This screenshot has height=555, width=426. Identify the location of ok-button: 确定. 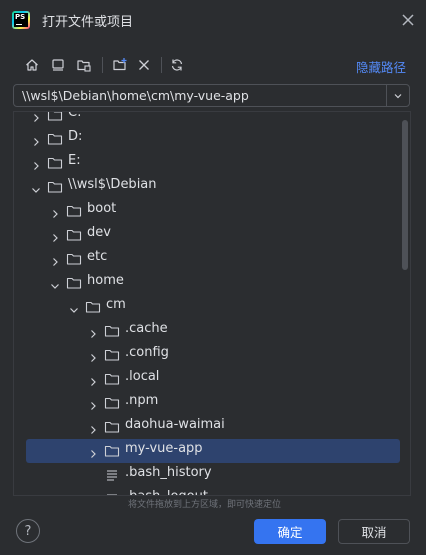
(290, 531).